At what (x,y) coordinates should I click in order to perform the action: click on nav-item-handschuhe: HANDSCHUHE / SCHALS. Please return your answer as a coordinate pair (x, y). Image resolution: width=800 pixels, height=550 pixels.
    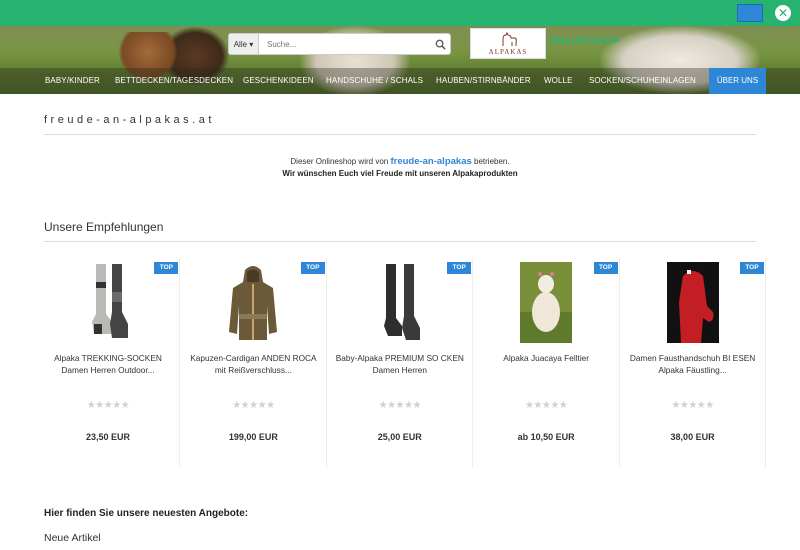
    Looking at the image, I should click on (374, 81).